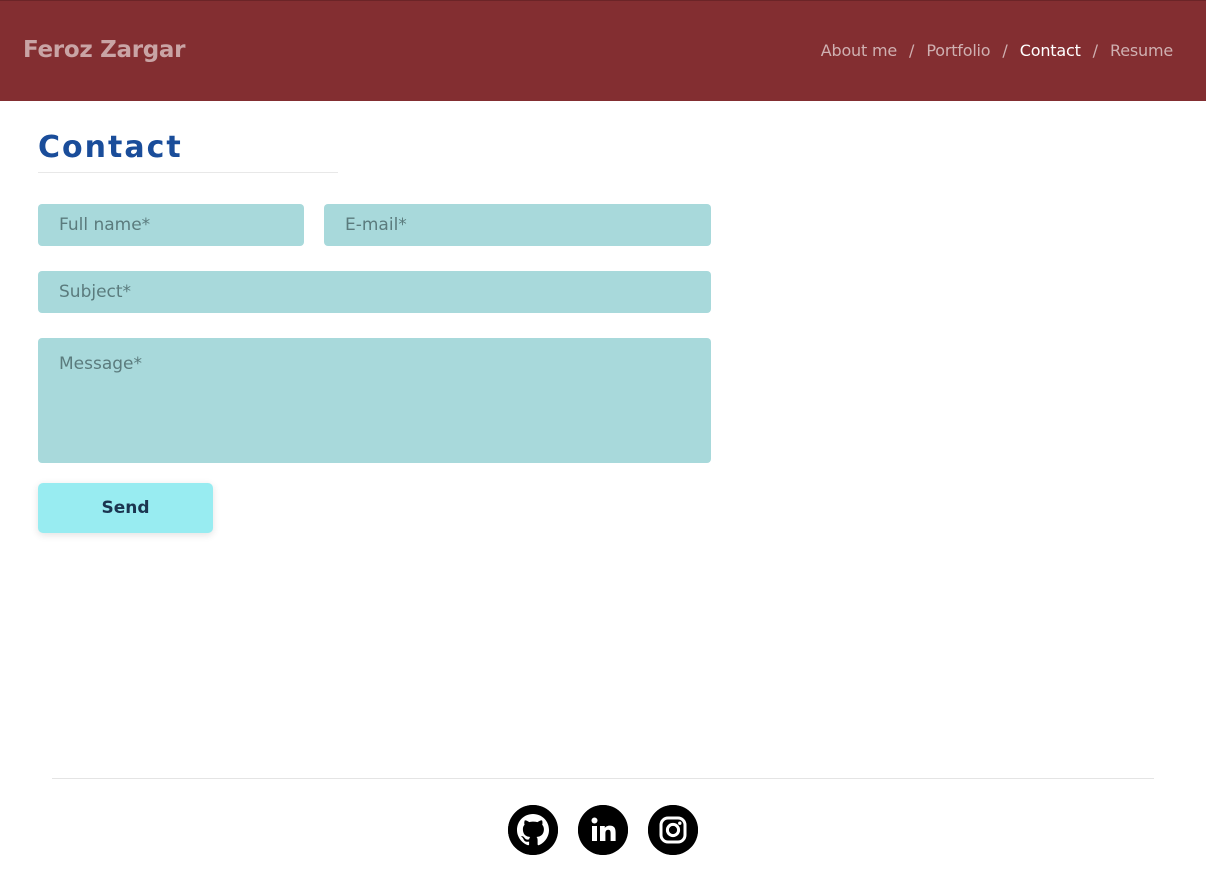 This screenshot has height=880, width=1206. I want to click on social-links, so click(603, 830).